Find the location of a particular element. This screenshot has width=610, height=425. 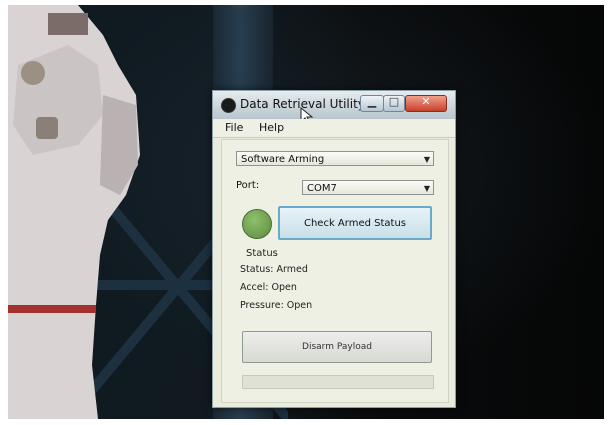

armed-status-indicator is located at coordinates (257, 224).